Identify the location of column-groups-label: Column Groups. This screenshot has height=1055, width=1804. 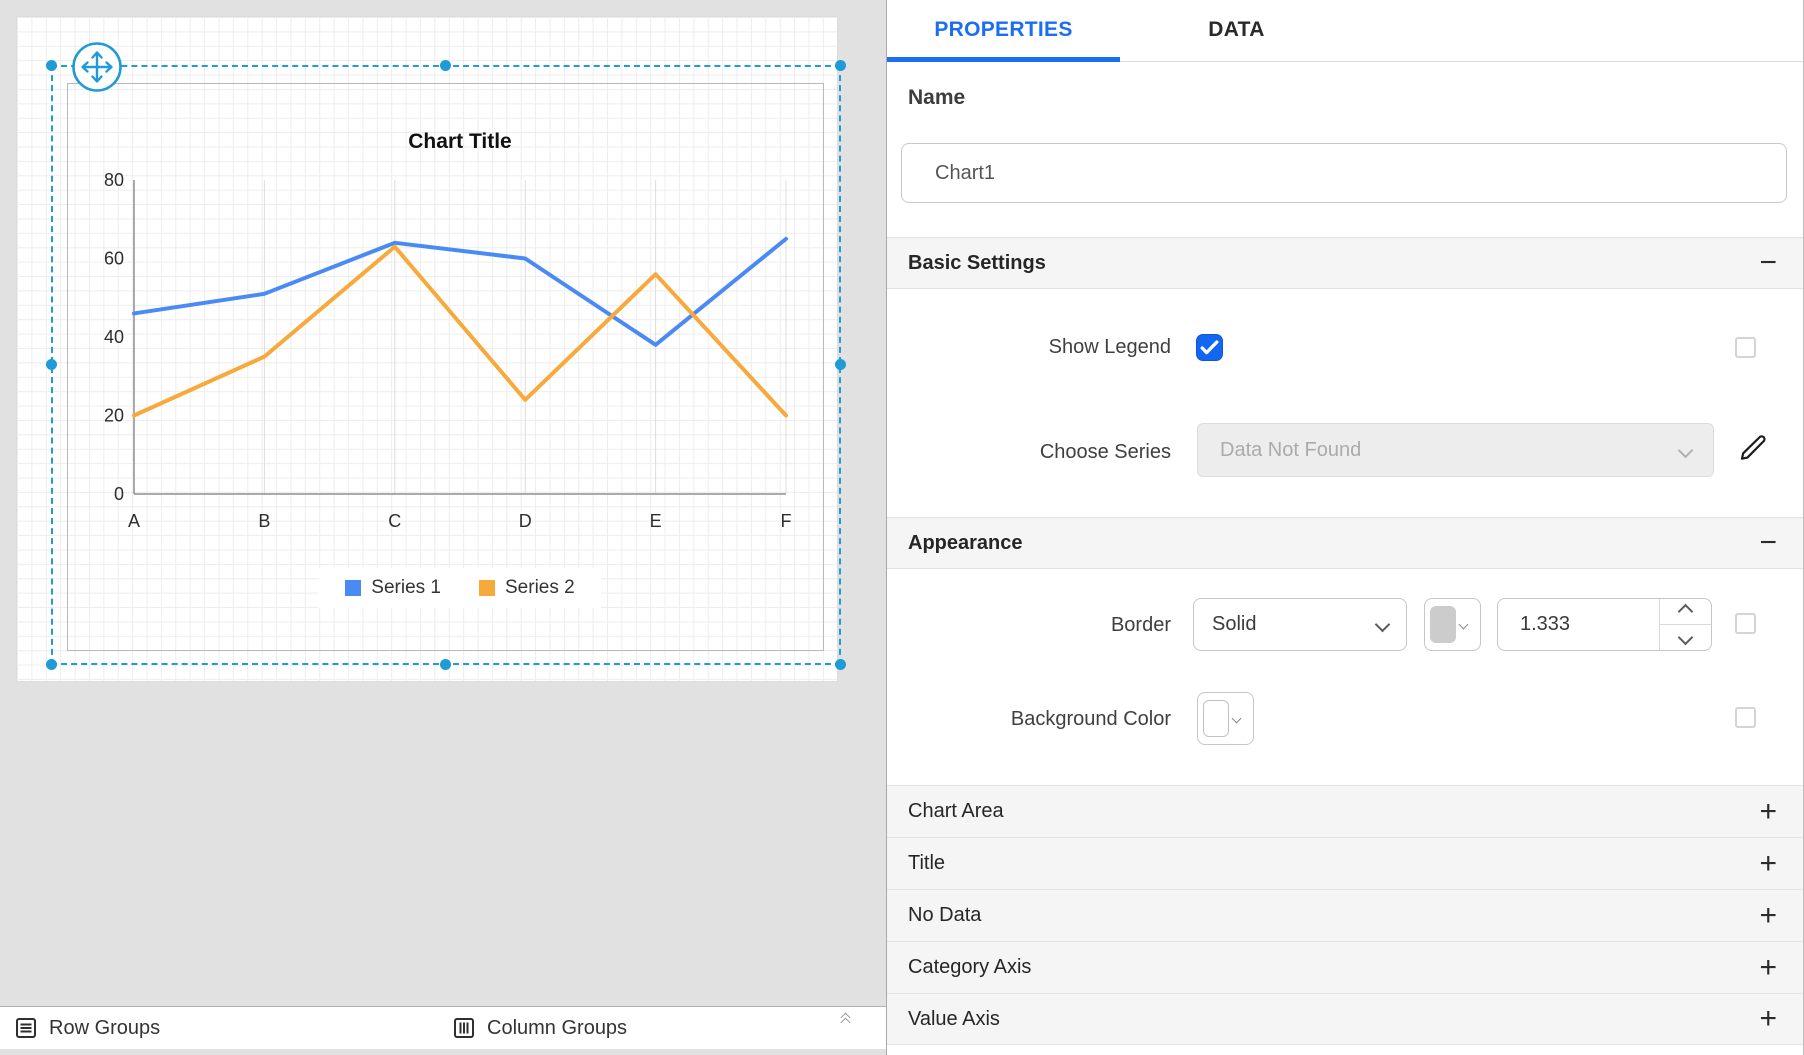
(557, 1027).